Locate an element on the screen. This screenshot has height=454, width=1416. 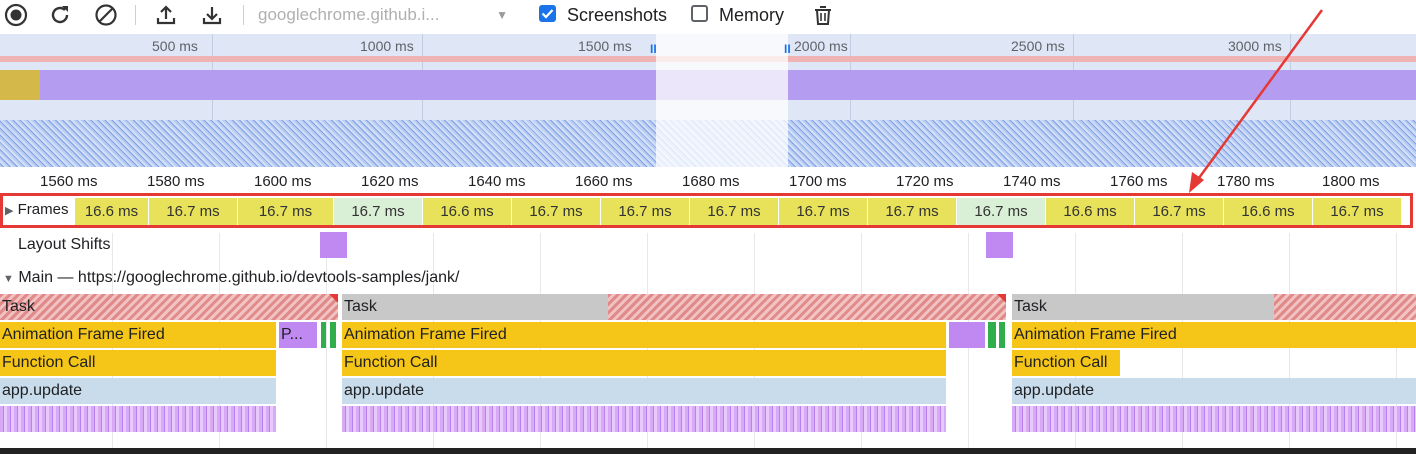
annotation-highlight-box is located at coordinates (706, 210).